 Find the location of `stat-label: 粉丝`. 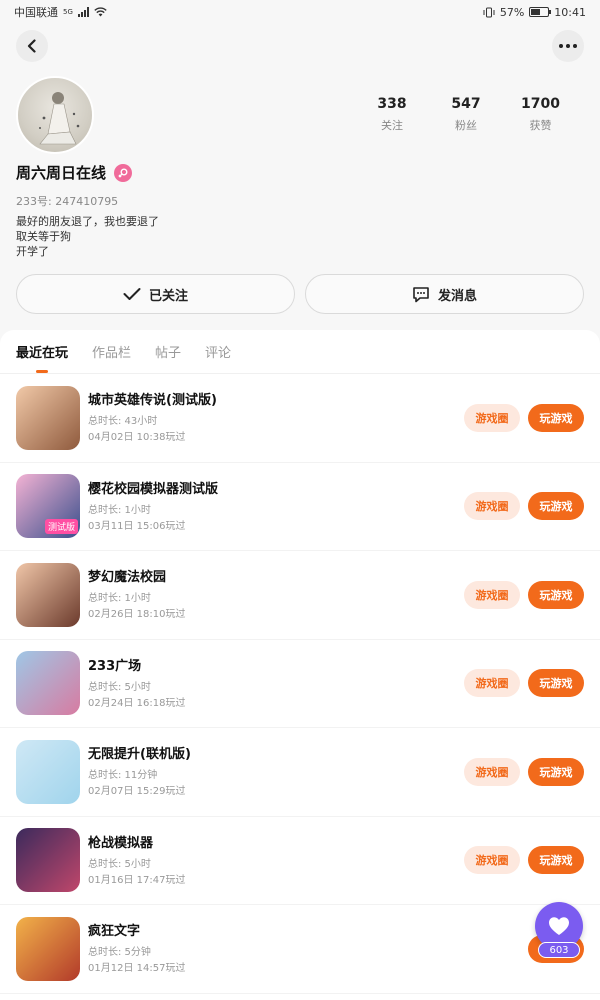

stat-label: 粉丝 is located at coordinates (466, 125).